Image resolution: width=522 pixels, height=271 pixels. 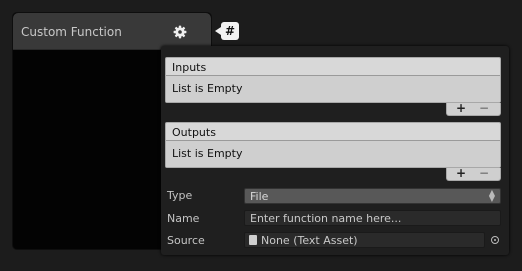 What do you see at coordinates (495, 240) in the screenshot?
I see `object-picker-icon` at bounding box center [495, 240].